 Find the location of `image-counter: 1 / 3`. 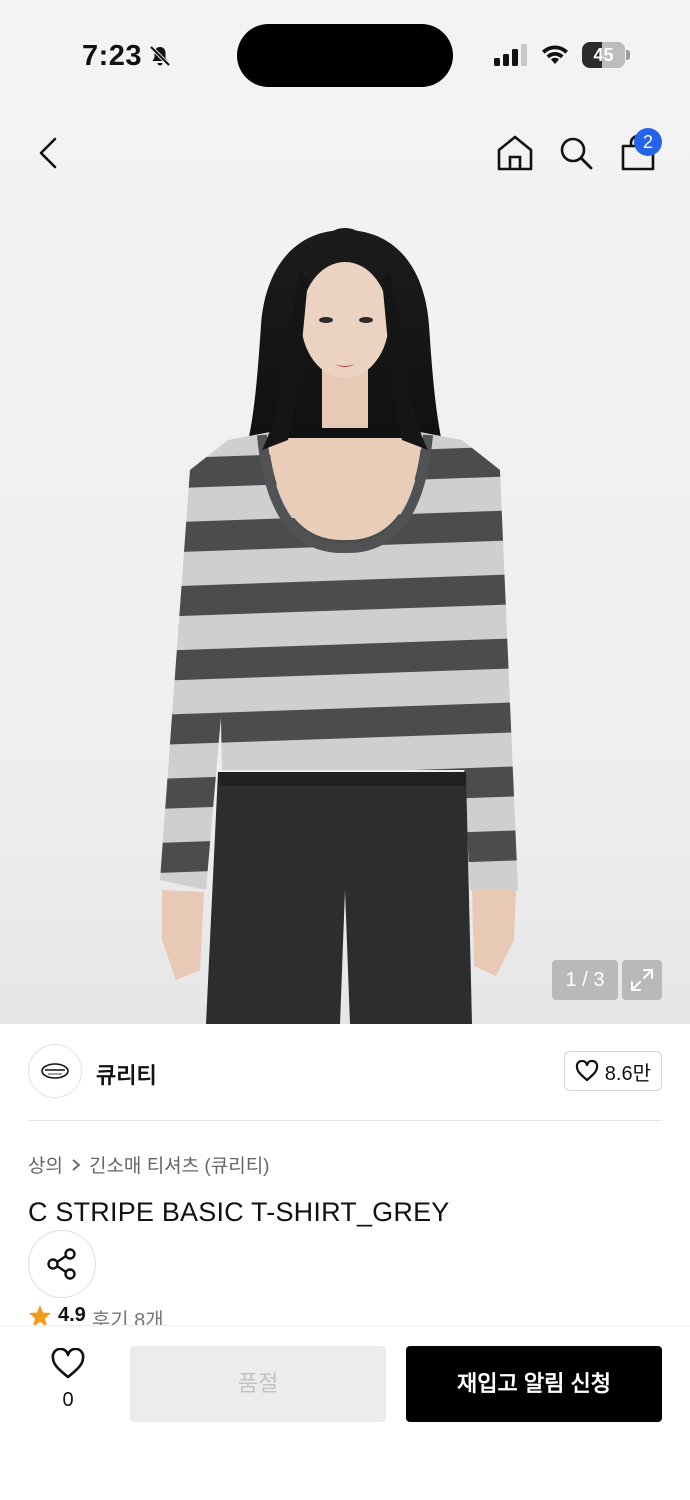

image-counter: 1 / 3 is located at coordinates (585, 980).